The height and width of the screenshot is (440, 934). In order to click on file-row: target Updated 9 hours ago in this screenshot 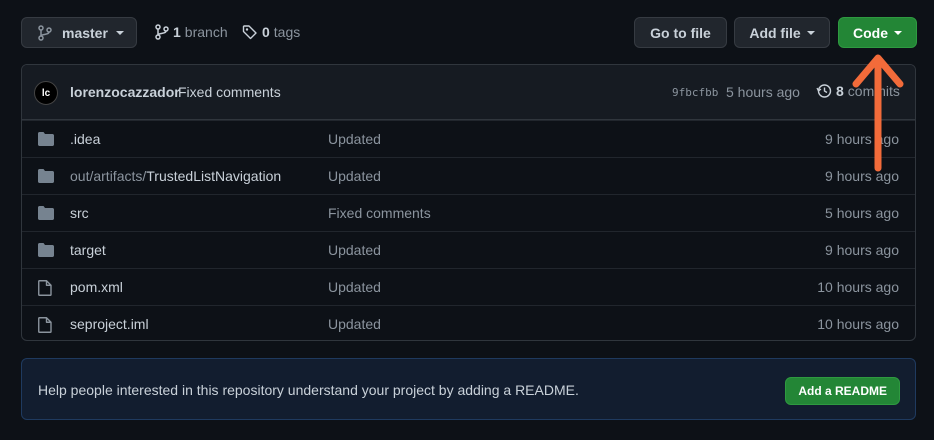, I will do `click(468, 249)`.